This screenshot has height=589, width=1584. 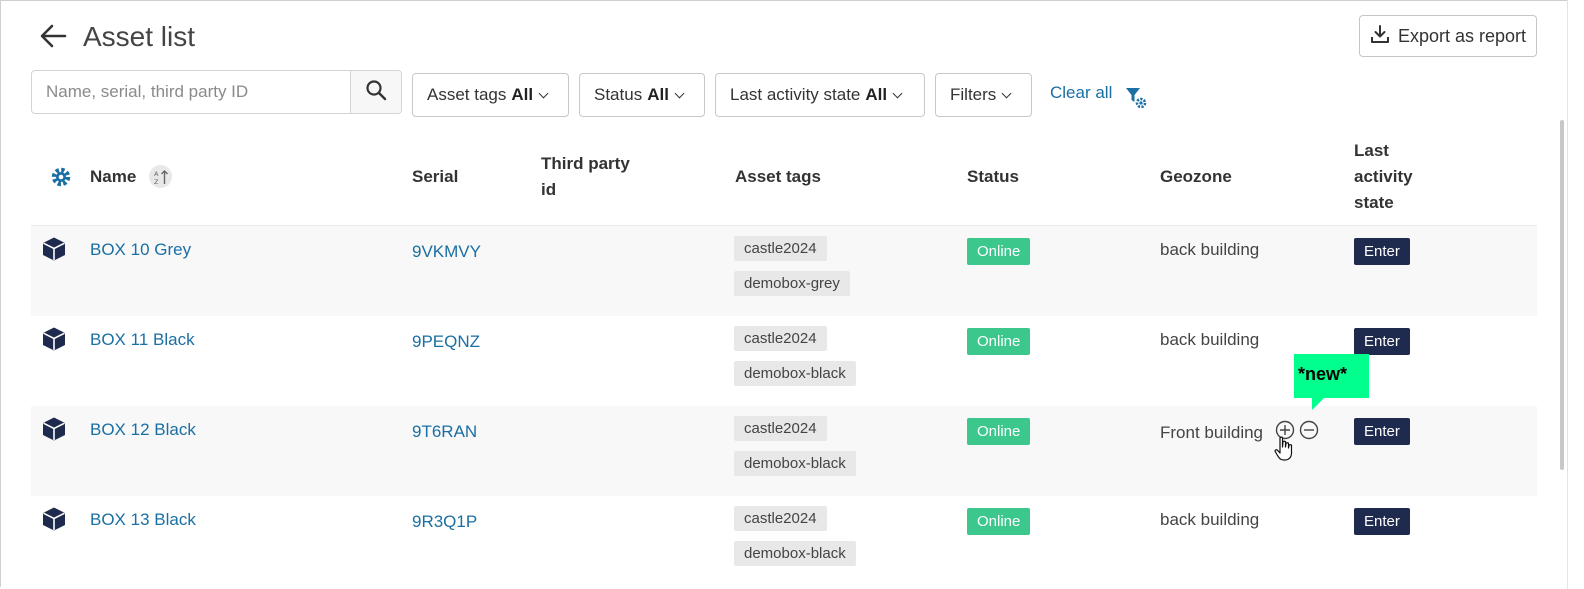 I want to click on back-arrow-icon, so click(x=53, y=36).